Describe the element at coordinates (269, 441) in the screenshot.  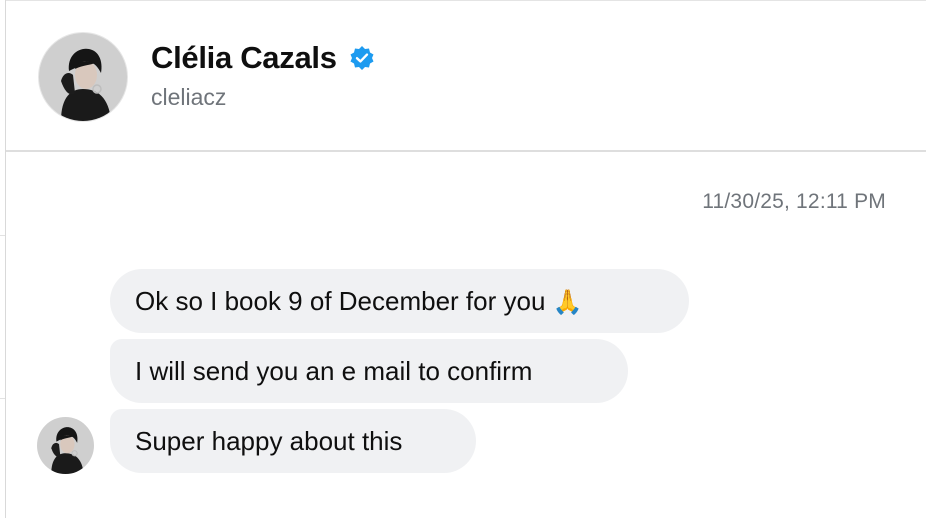
I see `message-text: Super happy about this` at that location.